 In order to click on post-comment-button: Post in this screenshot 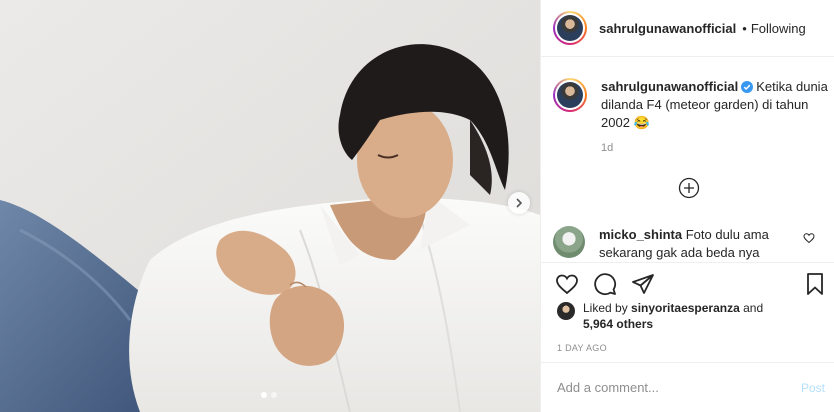, I will do `click(813, 388)`.